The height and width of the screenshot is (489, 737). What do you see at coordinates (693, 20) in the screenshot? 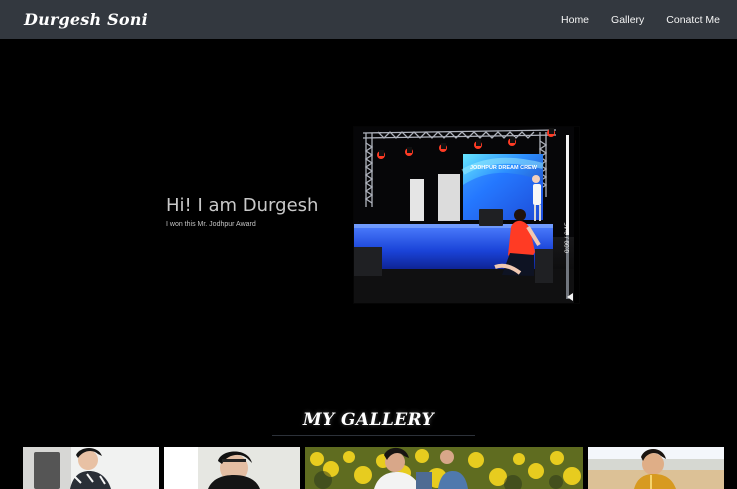
I see `nav-contact-link: Conatct Me` at bounding box center [693, 20].